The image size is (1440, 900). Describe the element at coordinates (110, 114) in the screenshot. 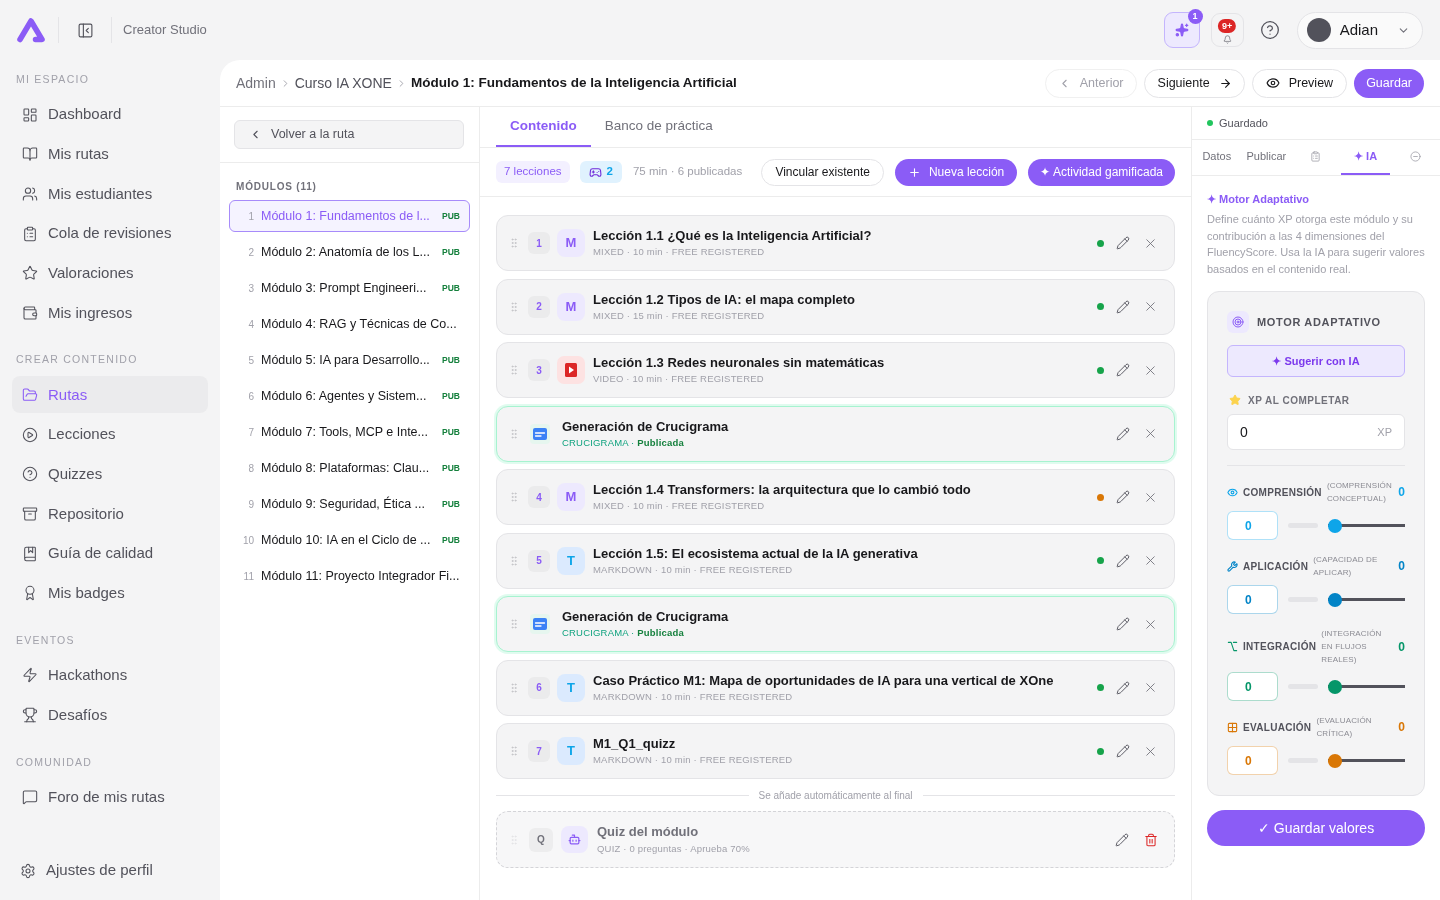

I see `sidebar-item: Dashboard` at that location.